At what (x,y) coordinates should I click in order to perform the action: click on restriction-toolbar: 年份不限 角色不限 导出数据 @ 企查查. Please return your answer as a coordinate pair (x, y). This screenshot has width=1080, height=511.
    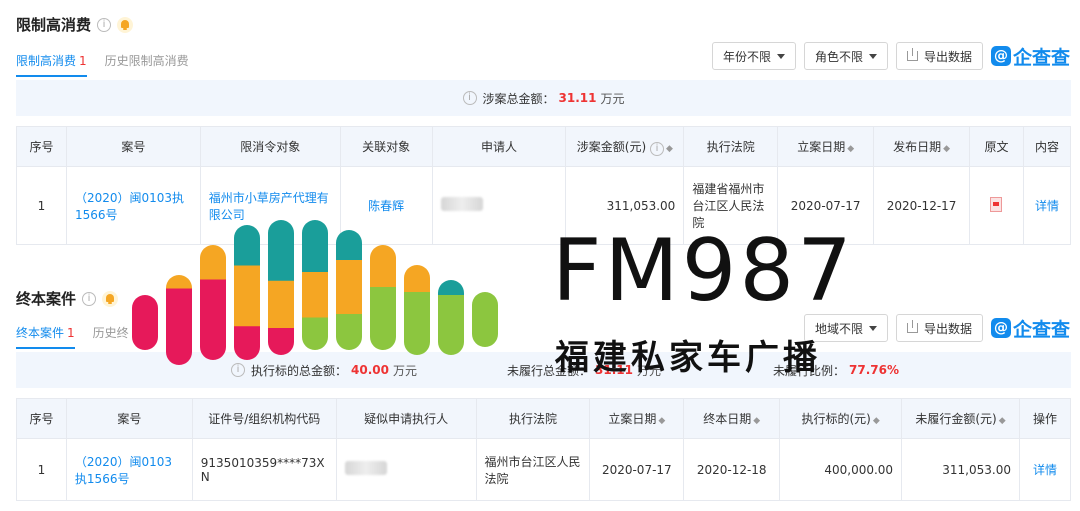
    Looking at the image, I should click on (890, 56).